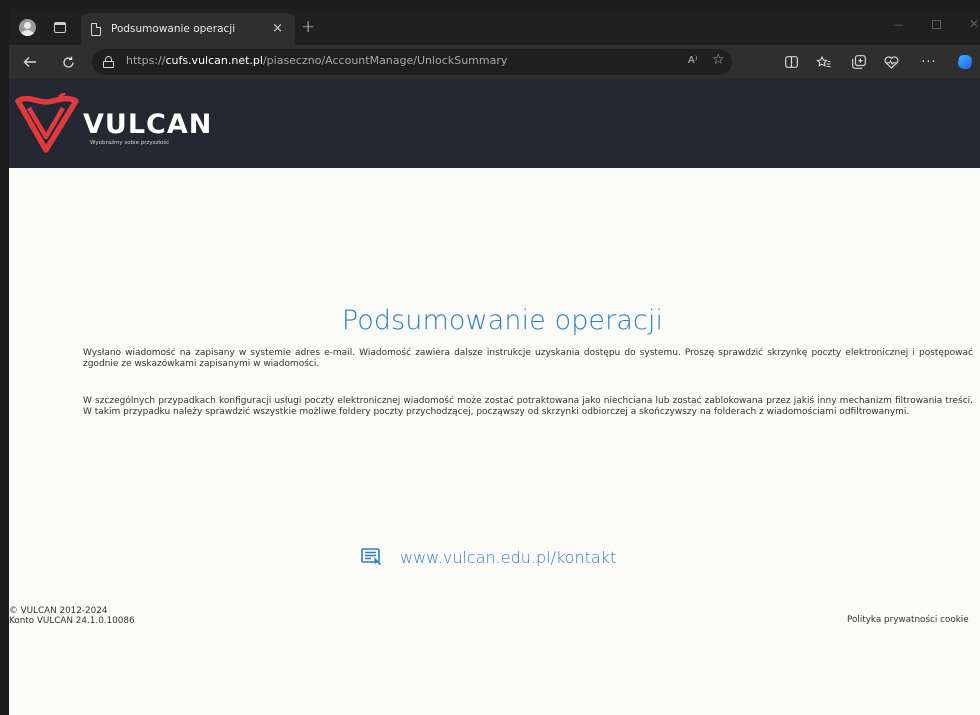 The width and height of the screenshot is (980, 715). What do you see at coordinates (108, 62) in the screenshot?
I see `lock-icon` at bounding box center [108, 62].